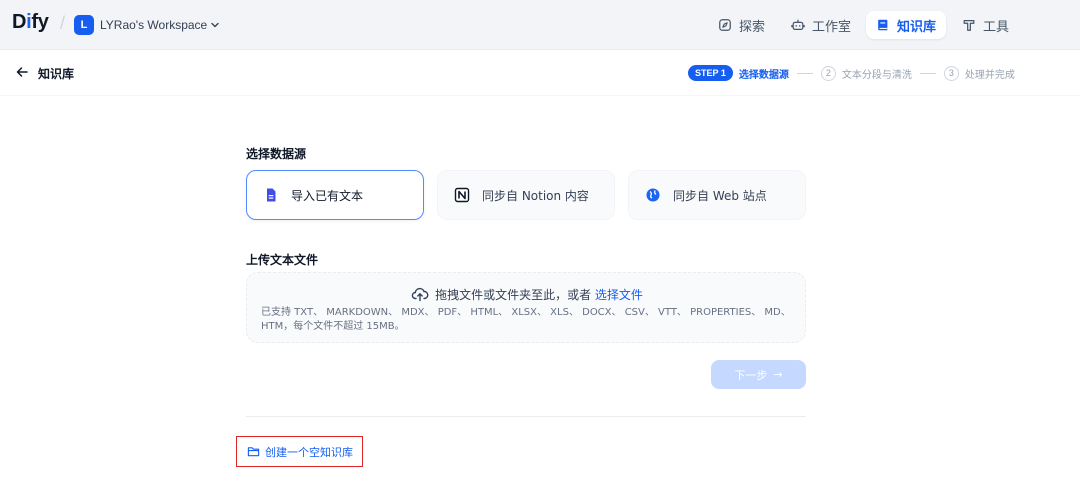 Image resolution: width=1080 pixels, height=482 pixels. I want to click on page-title: 知识库, so click(56, 74).